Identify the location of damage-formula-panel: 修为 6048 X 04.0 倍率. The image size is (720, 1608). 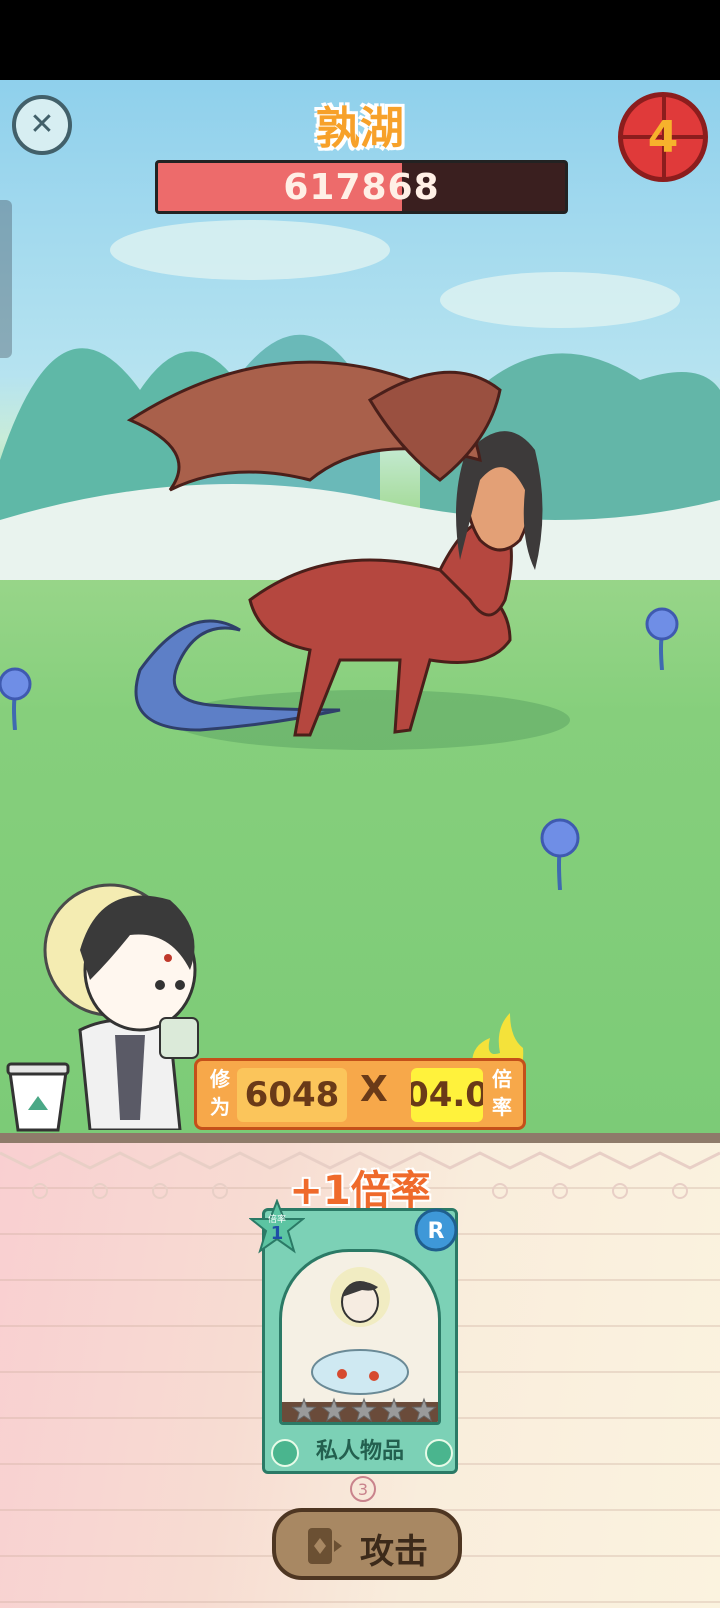
(360, 1094).